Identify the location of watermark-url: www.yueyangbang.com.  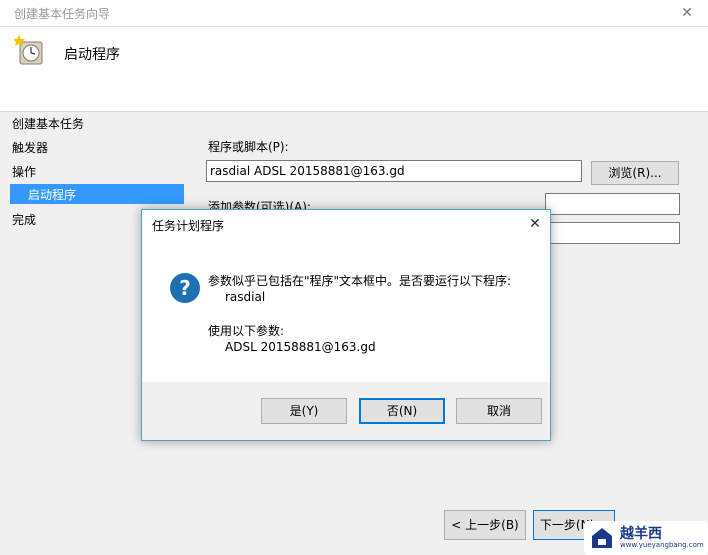
(662, 545).